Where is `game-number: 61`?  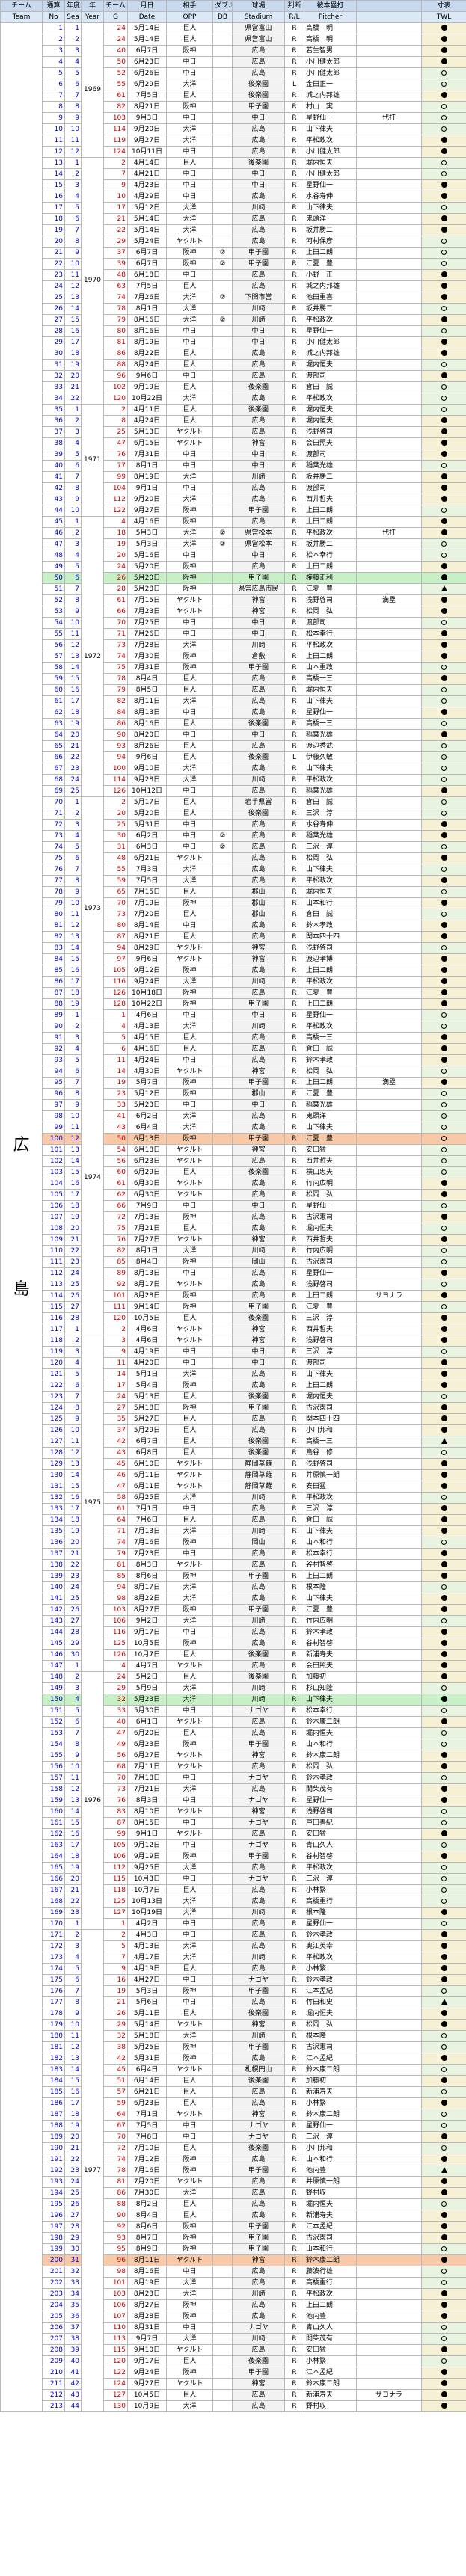
game-number: 61 is located at coordinates (115, 1509).